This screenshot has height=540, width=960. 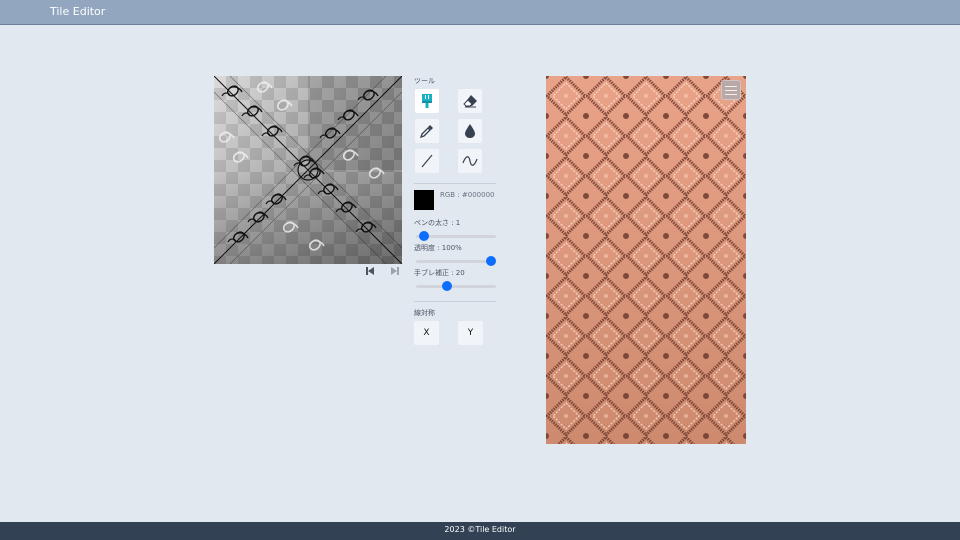 I want to click on tile-canvas, so click(x=308, y=170).